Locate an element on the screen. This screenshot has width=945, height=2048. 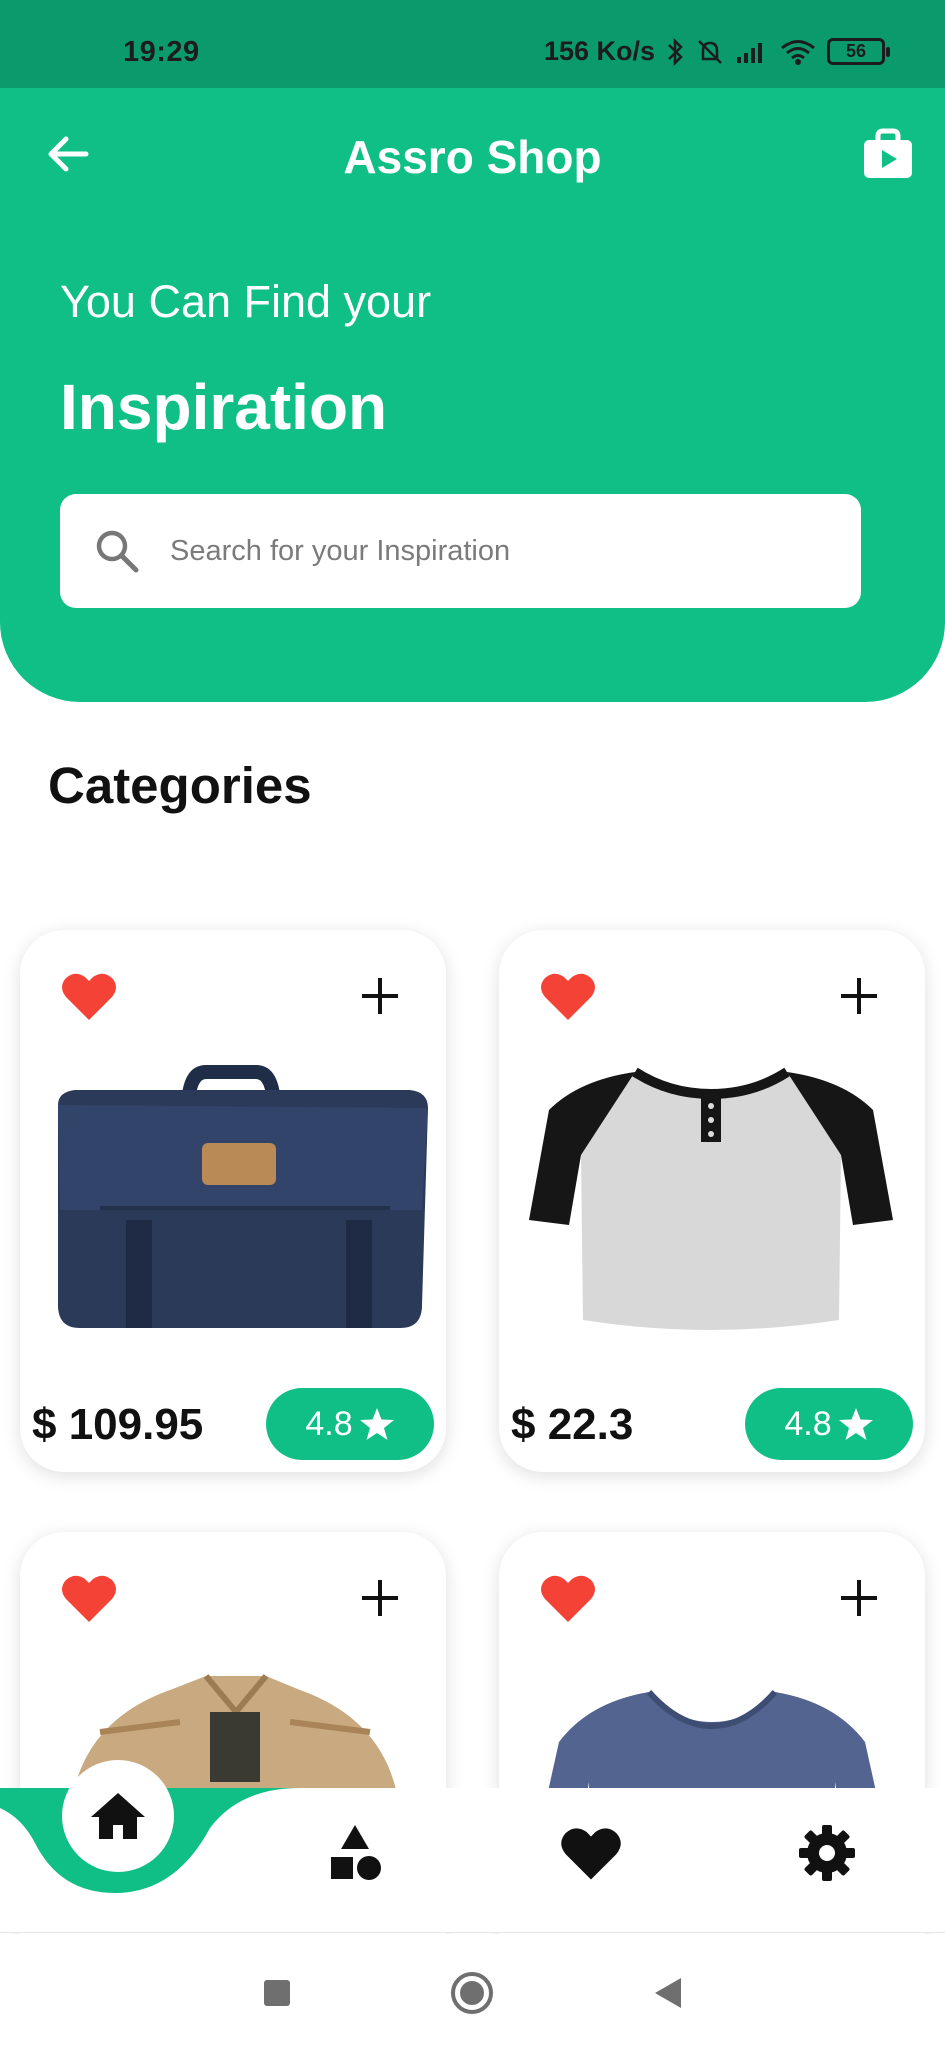
shapes-icon is located at coordinates (356, 1852).